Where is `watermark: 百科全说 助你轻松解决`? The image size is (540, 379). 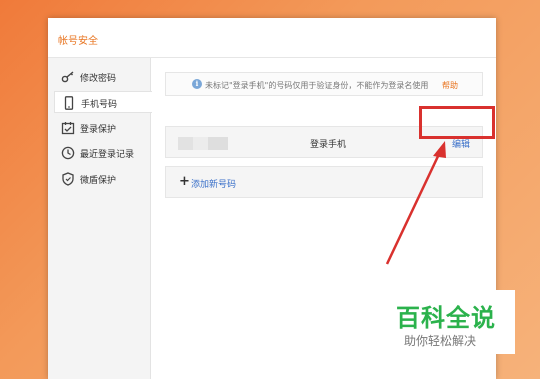 watermark: 百科全说 助你轻松解决 is located at coordinates (449, 322).